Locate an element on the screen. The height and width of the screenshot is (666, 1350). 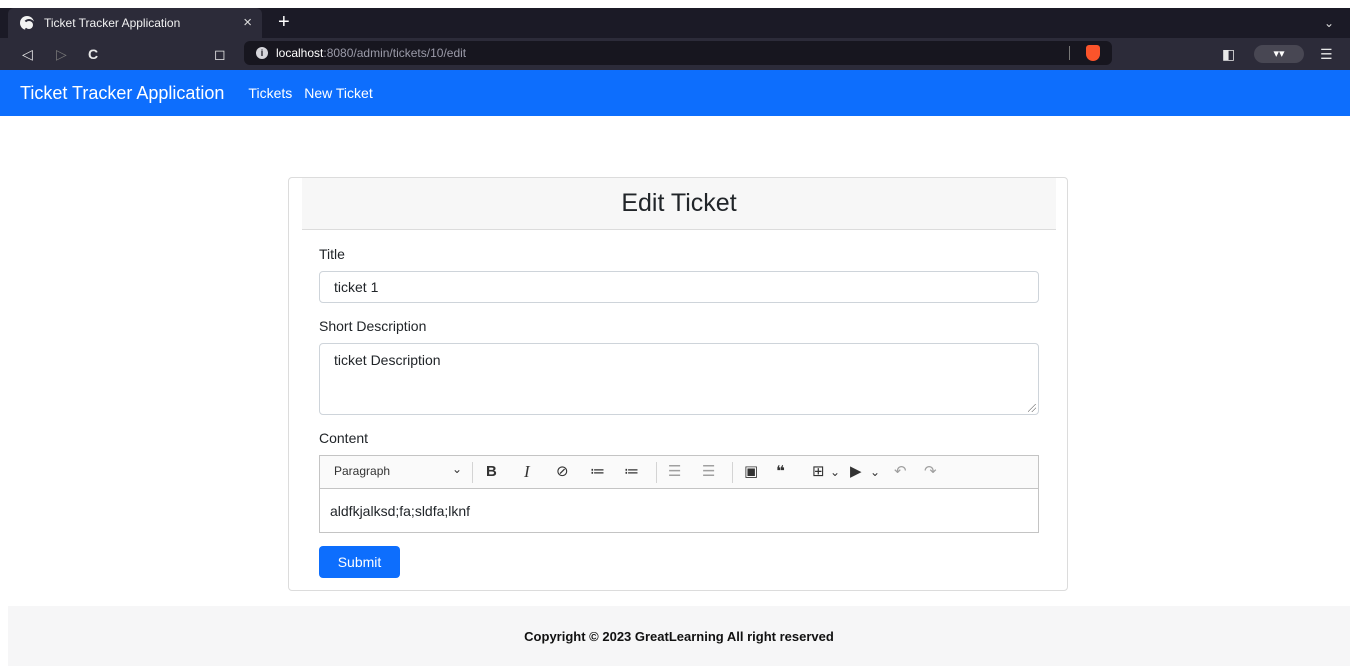
new-tab-button: + is located at coordinates (284, 22).